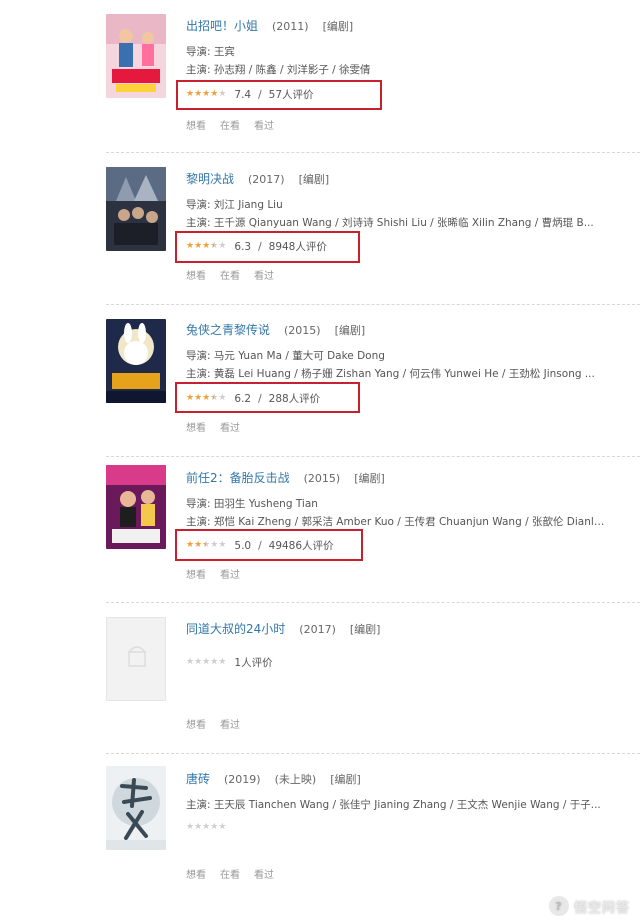 This screenshot has height=920, width=640. I want to click on director-names: 刘江 Jiang Liu, so click(248, 205).